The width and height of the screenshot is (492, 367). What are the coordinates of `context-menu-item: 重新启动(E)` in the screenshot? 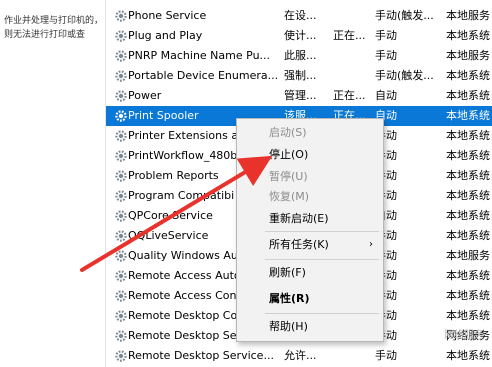 It's located at (310, 219).